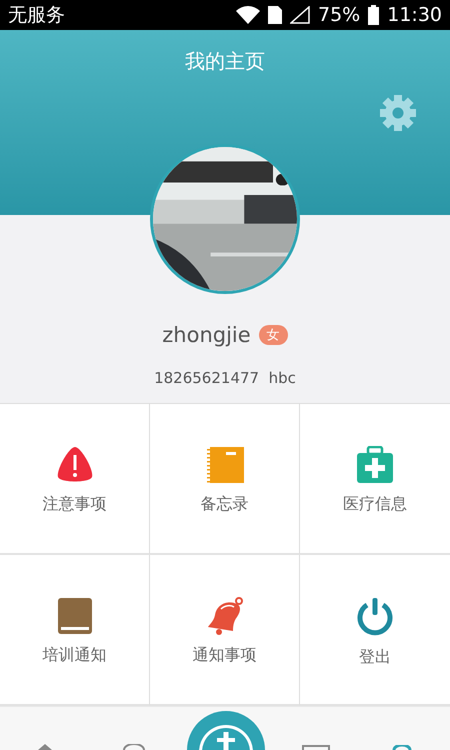  Describe the element at coordinates (248, 15) in the screenshot. I see `wifi-icon` at that location.